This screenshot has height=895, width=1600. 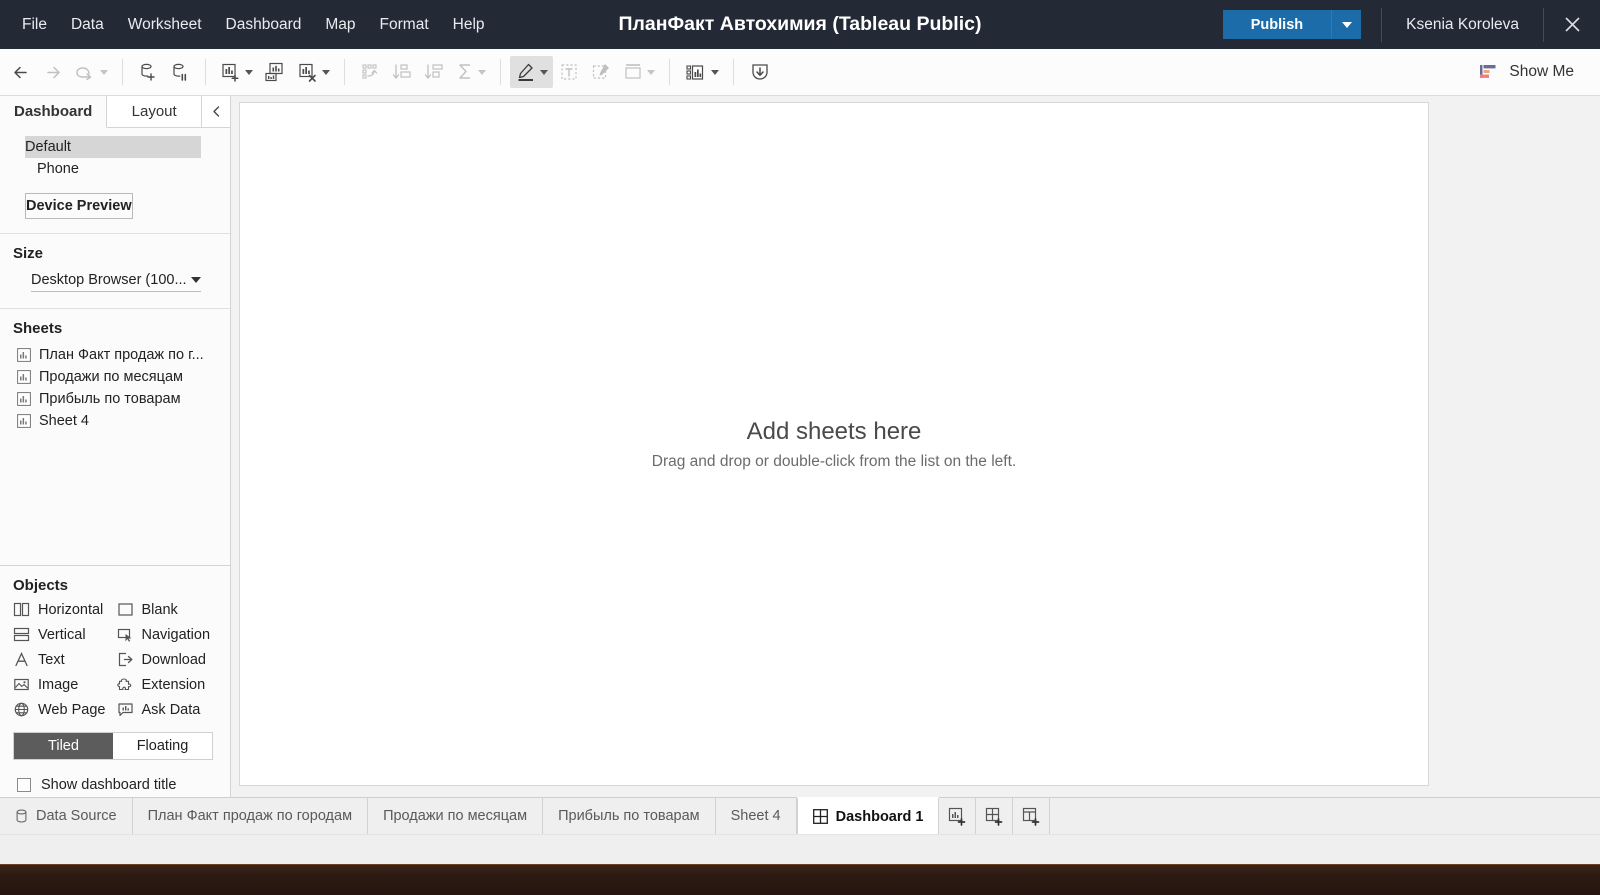 What do you see at coordinates (115, 421) in the screenshot?
I see `list-item: Sheet 4` at bounding box center [115, 421].